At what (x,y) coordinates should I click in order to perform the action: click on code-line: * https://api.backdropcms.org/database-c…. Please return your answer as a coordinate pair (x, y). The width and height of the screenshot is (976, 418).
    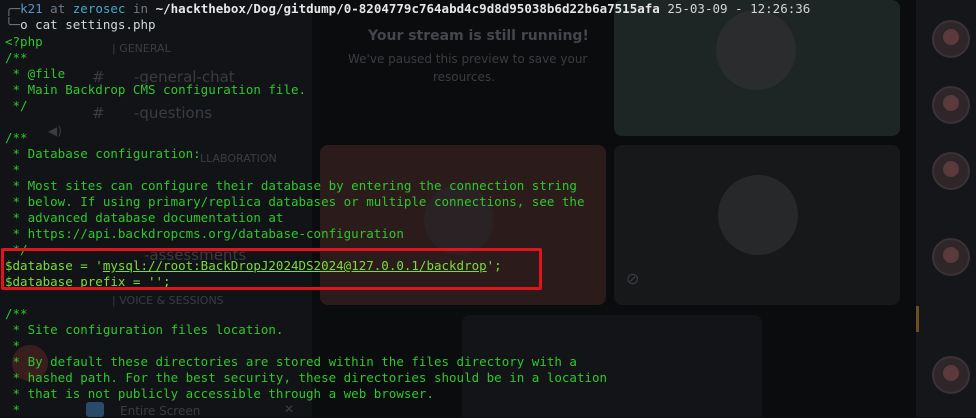
    Looking at the image, I should click on (204, 233).